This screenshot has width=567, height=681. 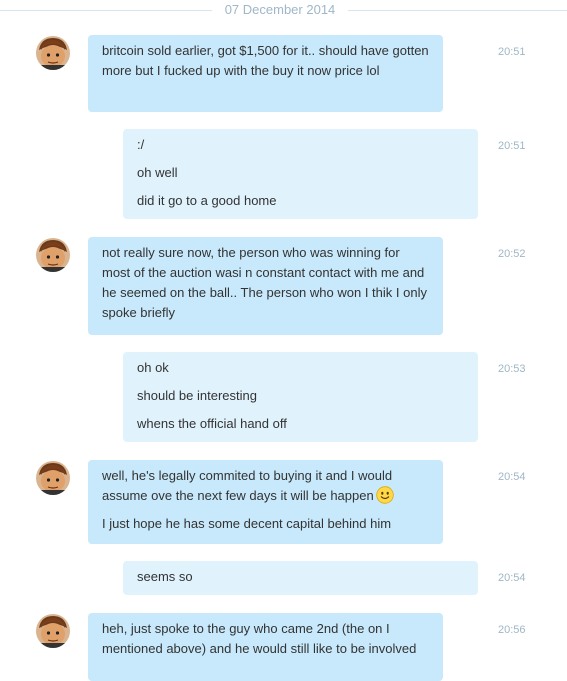 What do you see at coordinates (141, 144) in the screenshot?
I see `message-text: :/` at bounding box center [141, 144].